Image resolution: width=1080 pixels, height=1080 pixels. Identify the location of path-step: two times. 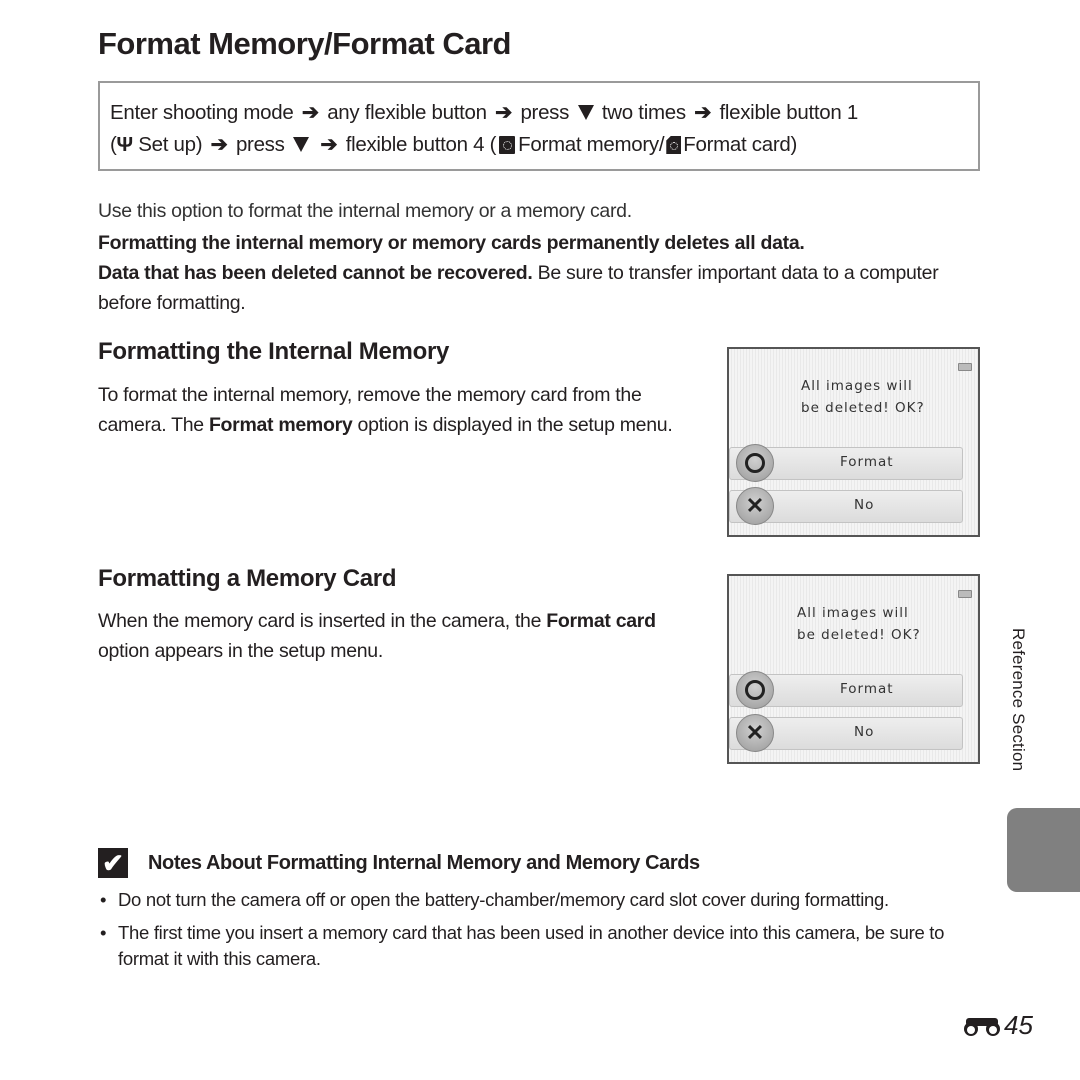
(643, 112).